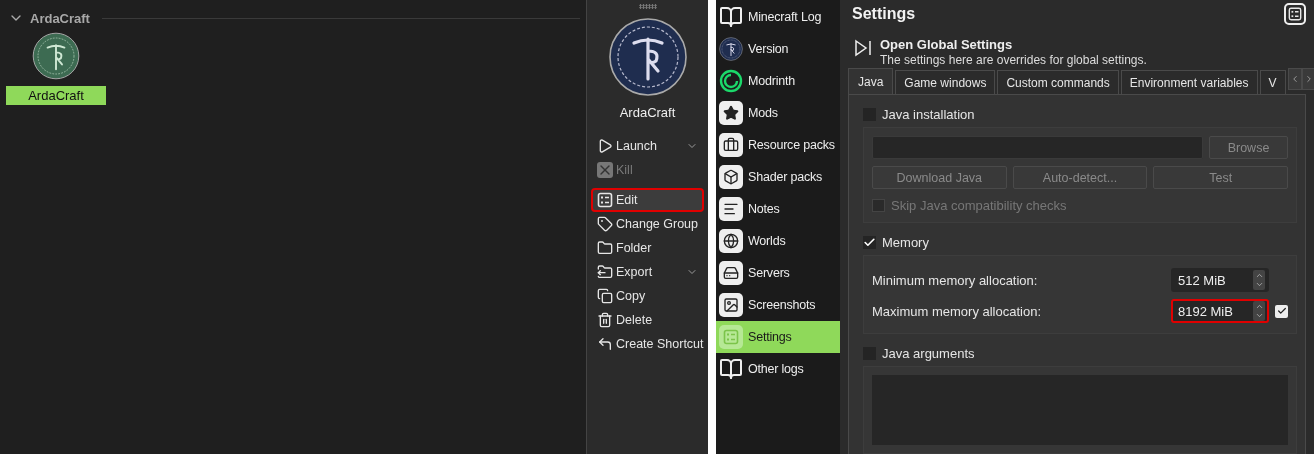 The width and height of the screenshot is (1314, 454). I want to click on instance-label: ArdaCraft, so click(56, 95).